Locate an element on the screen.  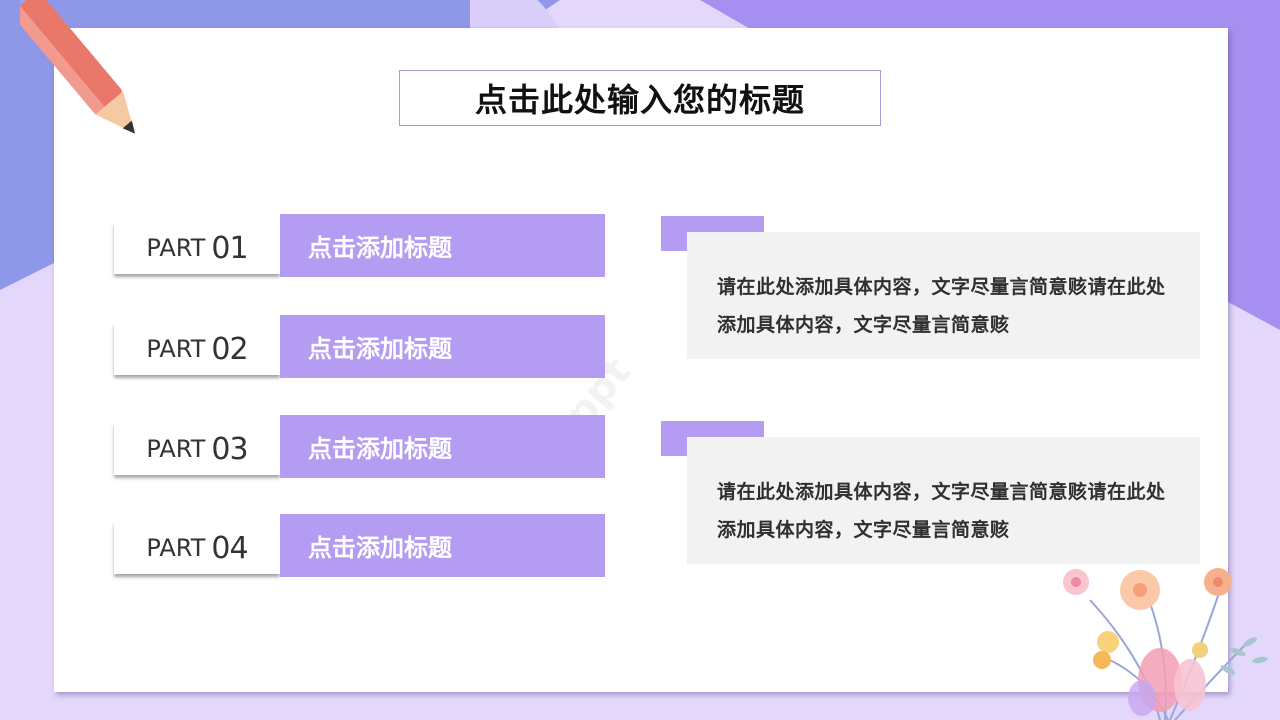
part-label-1: PART 01 is located at coordinates (197, 248).